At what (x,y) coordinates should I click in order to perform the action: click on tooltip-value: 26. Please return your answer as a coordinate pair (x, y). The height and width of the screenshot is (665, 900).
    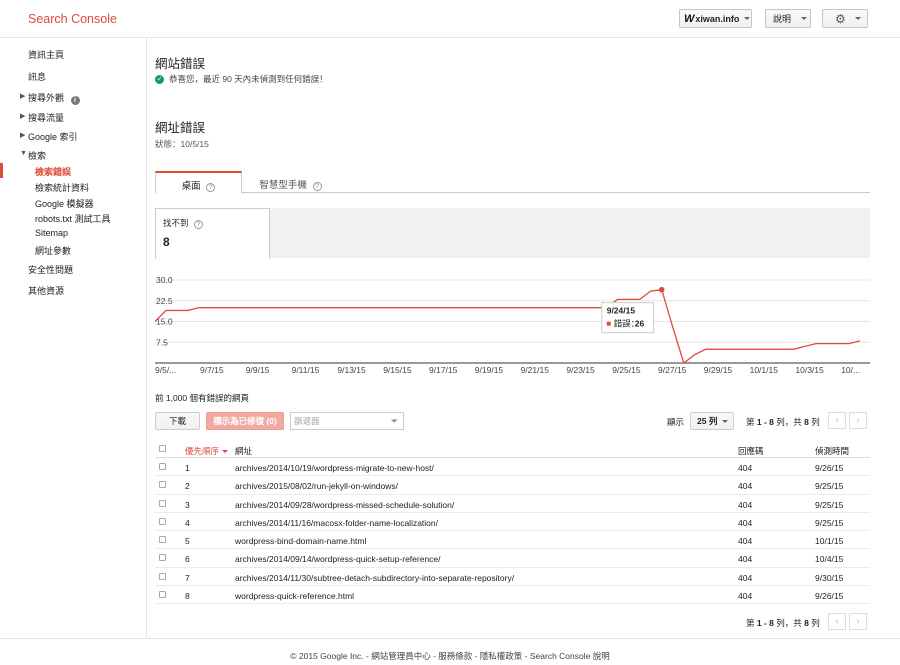
    Looking at the image, I should click on (640, 324).